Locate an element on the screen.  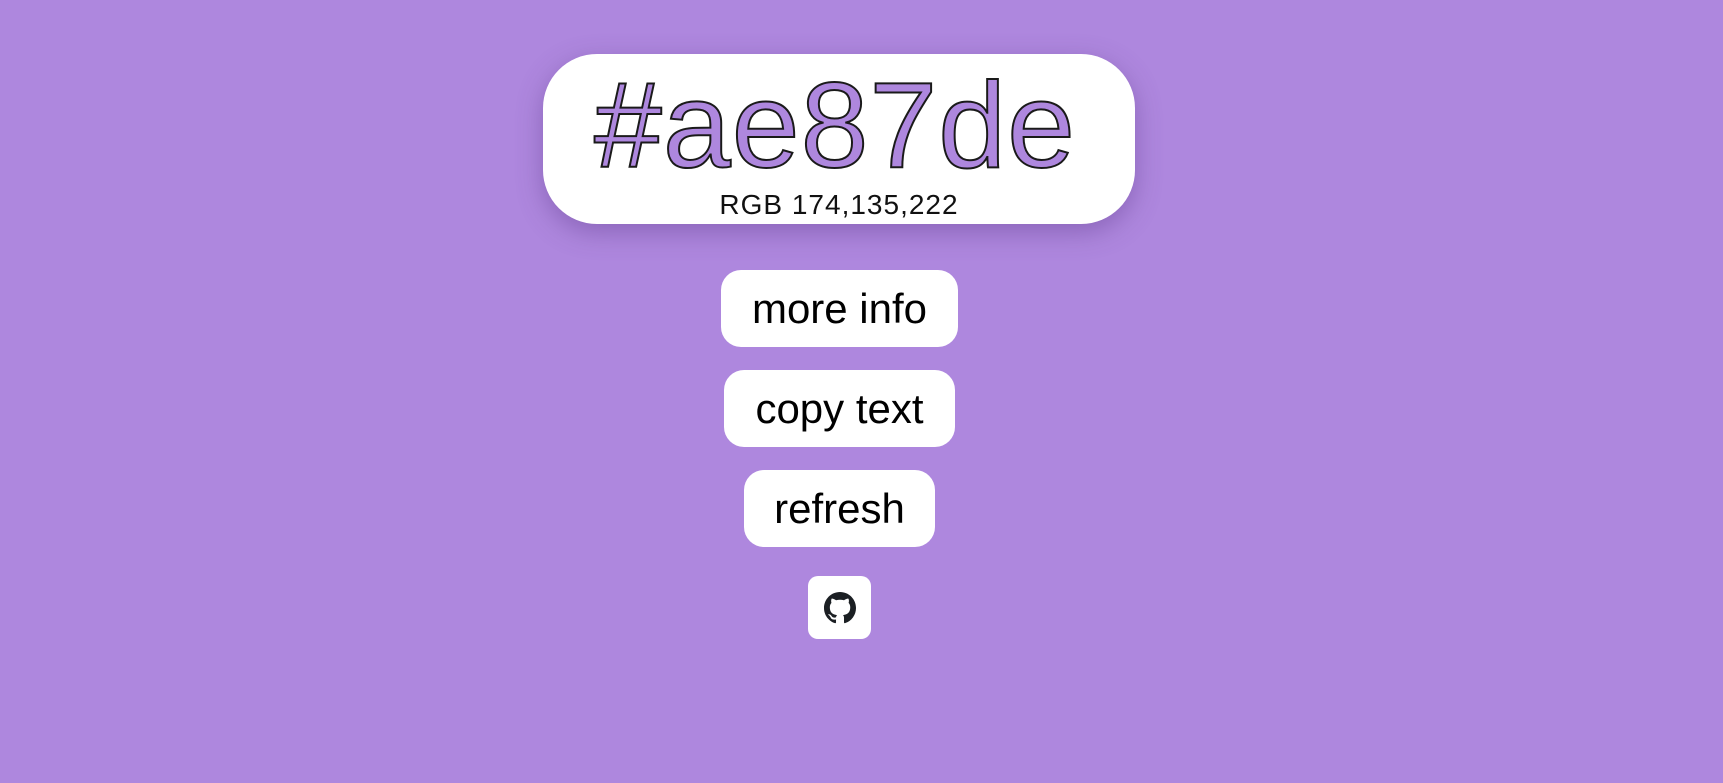
github-link-button is located at coordinates (839, 607).